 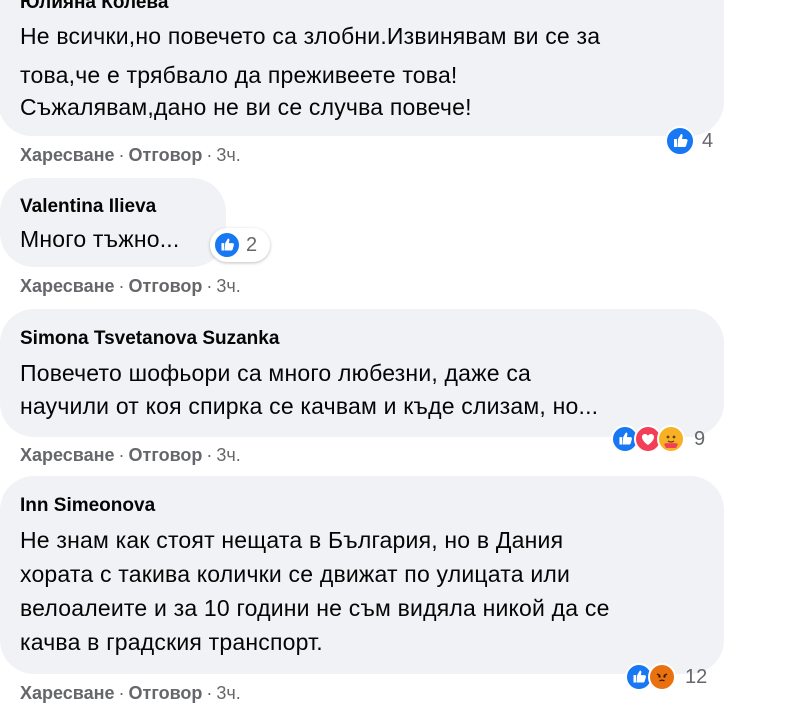 What do you see at coordinates (239, 75) in the screenshot?
I see `comment-text-line: това,че е трябвало да преживеете това!` at bounding box center [239, 75].